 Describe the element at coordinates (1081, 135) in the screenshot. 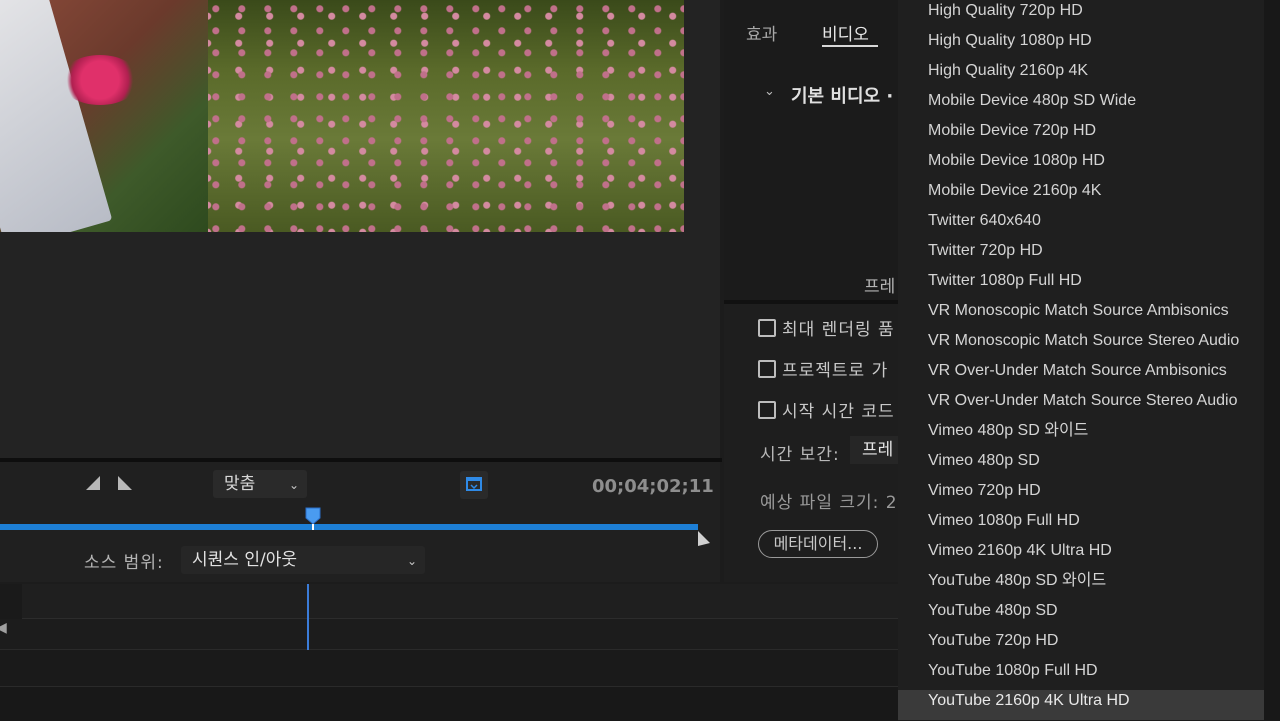

I see `preset-menu-item: Mobile Device 720p HD` at that location.